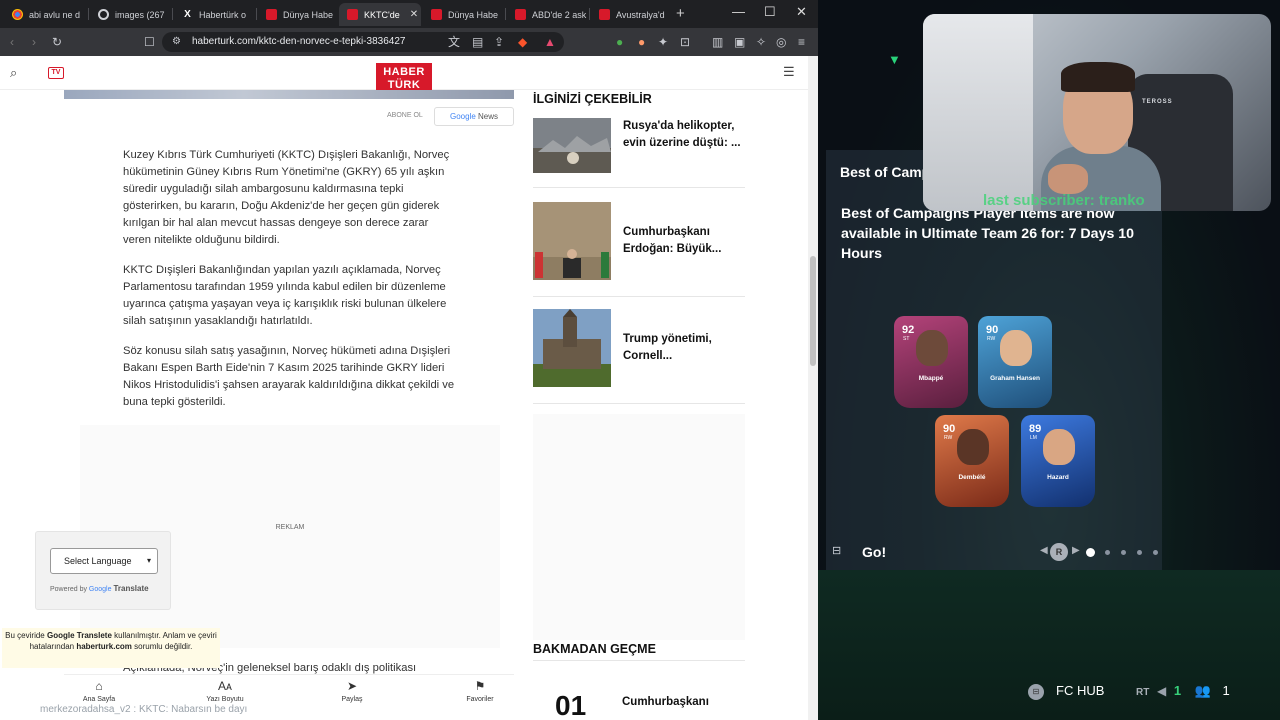 This screenshot has width=1280, height=720. What do you see at coordinates (1044, 550) in the screenshot?
I see `pager-left-icon: ◀` at bounding box center [1044, 550].